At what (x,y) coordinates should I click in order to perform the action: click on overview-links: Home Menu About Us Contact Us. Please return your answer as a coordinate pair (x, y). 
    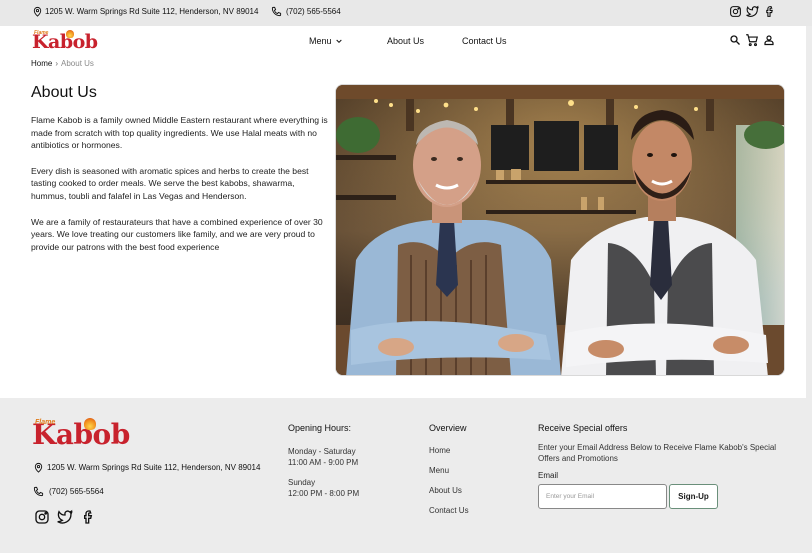
    Looking at the image, I should click on (449, 486).